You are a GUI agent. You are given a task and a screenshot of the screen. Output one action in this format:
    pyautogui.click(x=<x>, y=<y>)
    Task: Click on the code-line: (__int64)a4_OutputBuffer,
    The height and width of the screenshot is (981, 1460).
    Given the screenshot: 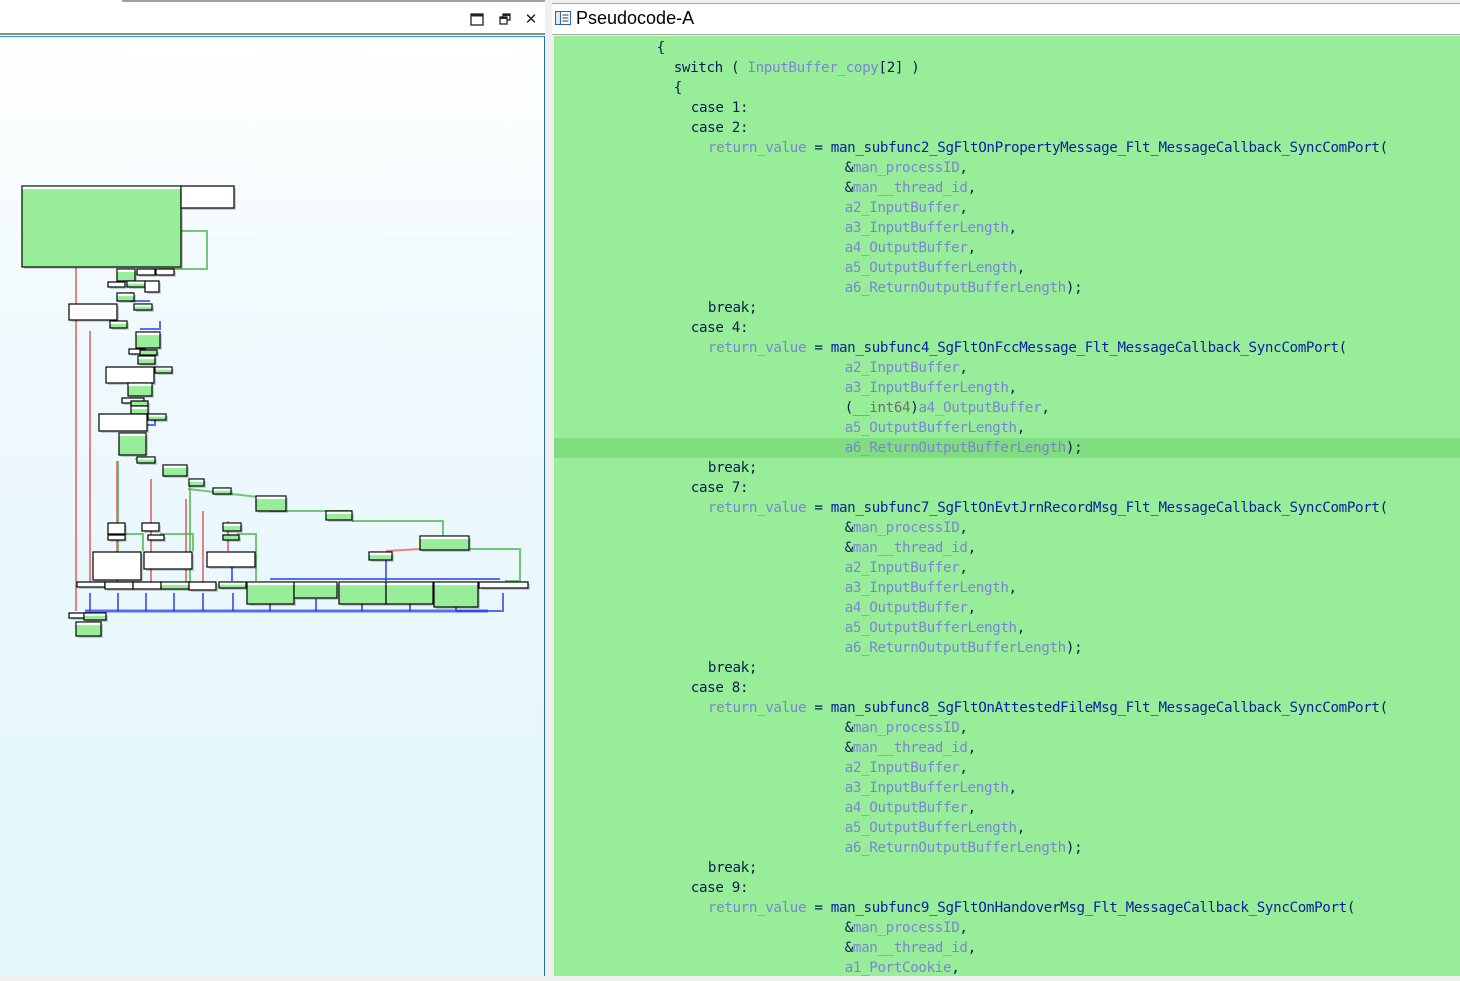 What is the action you would take?
    pyautogui.click(x=1007, y=408)
    